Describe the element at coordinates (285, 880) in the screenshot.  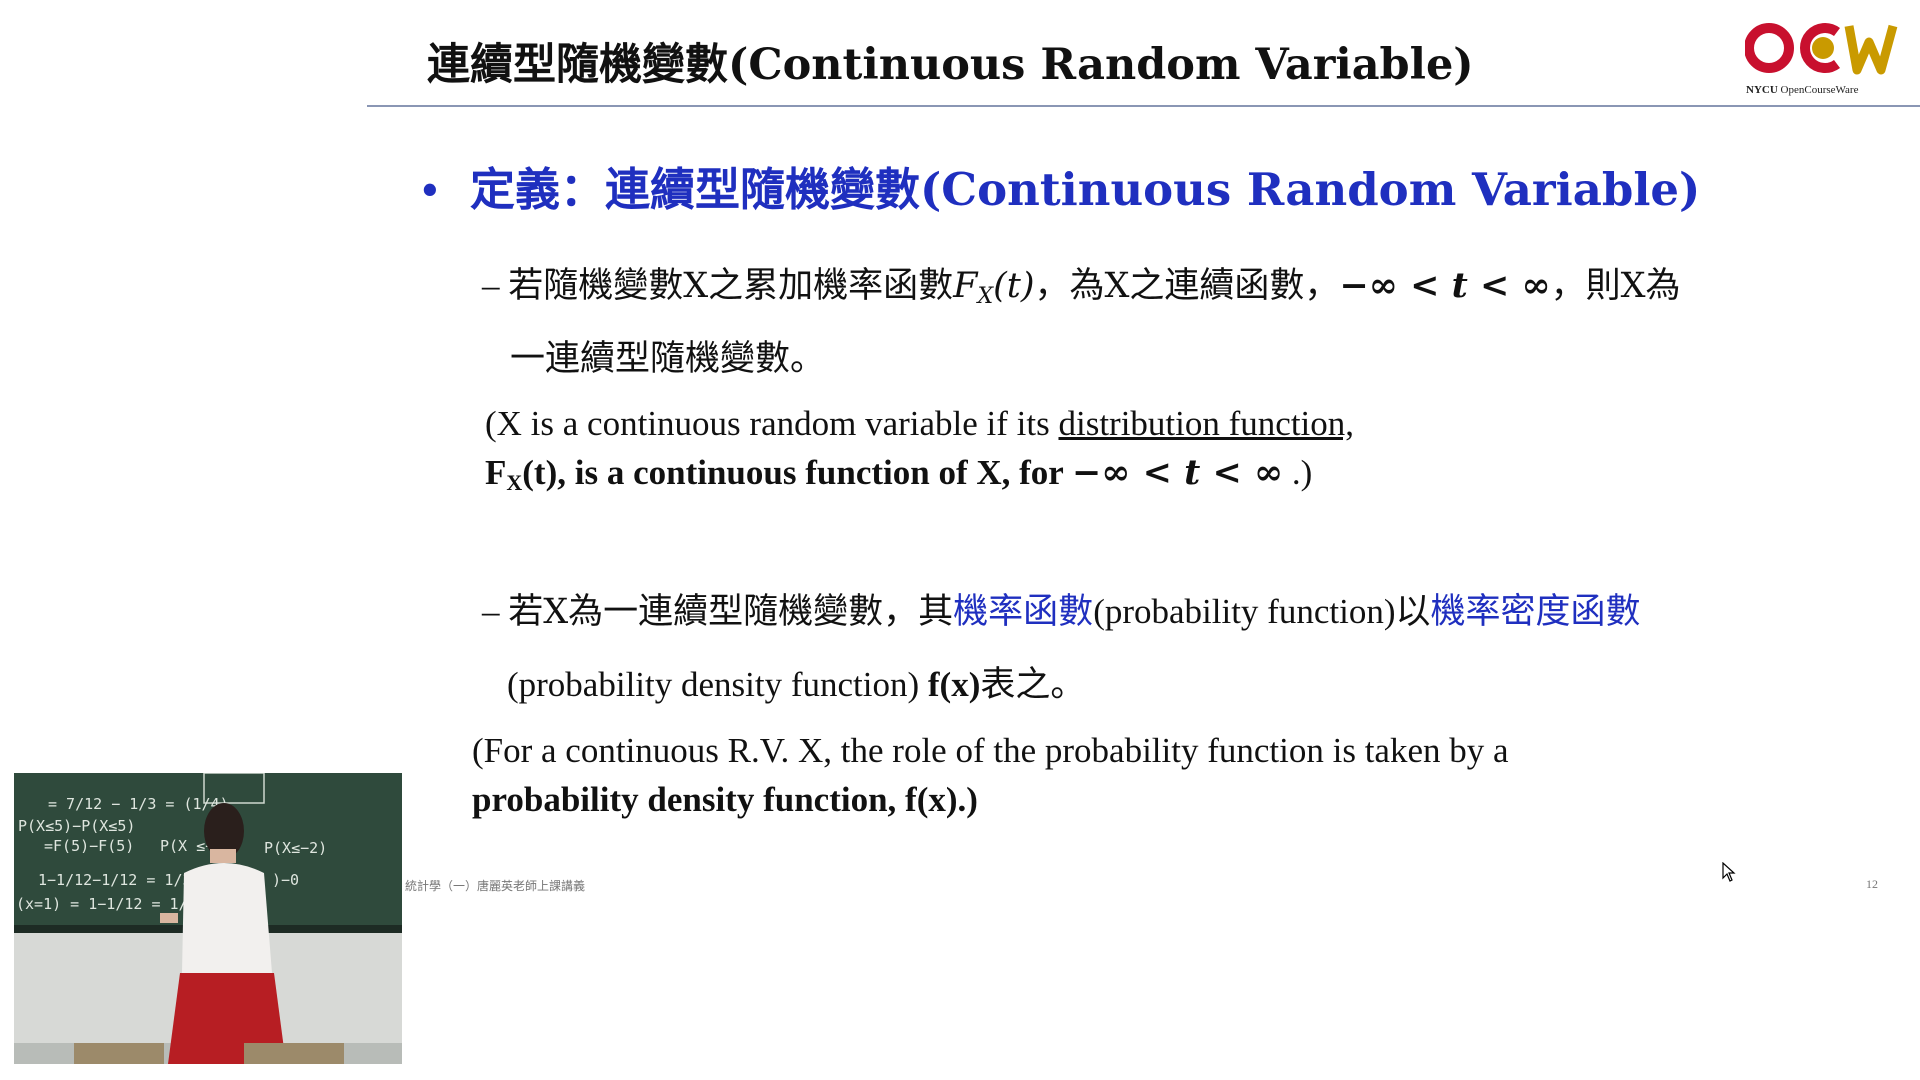
I see `board-text: )−0` at that location.